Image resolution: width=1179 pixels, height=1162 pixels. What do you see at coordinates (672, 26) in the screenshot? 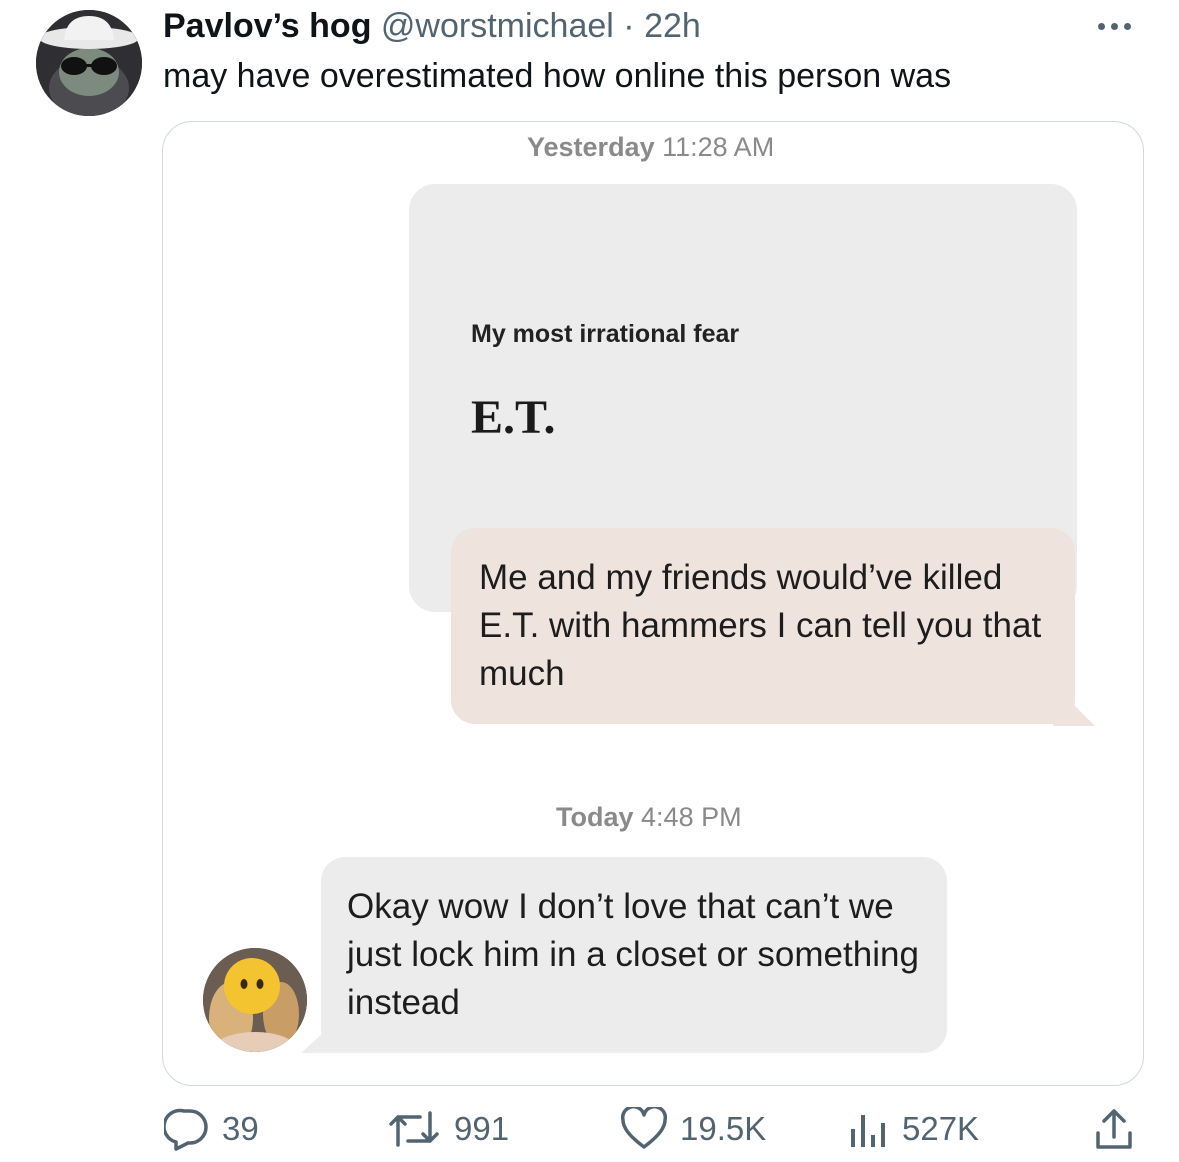
I see `tweet-timestamp: 22h` at bounding box center [672, 26].